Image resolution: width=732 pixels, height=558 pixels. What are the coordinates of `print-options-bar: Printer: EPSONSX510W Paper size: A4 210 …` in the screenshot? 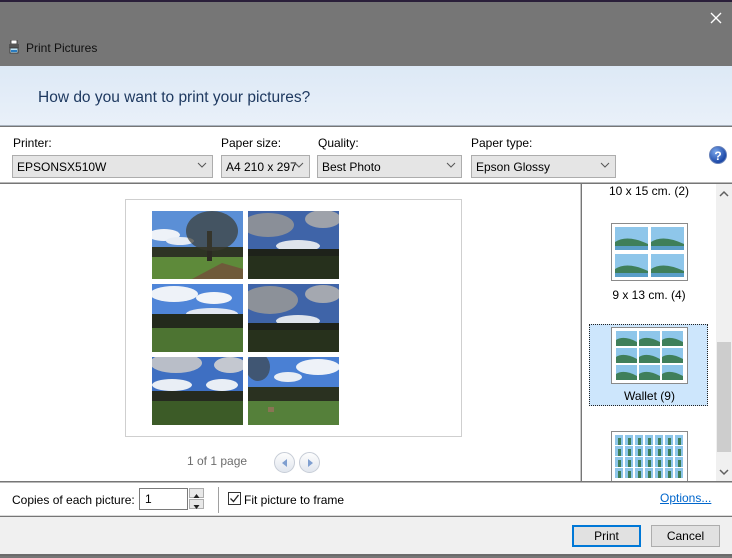 It's located at (366, 155).